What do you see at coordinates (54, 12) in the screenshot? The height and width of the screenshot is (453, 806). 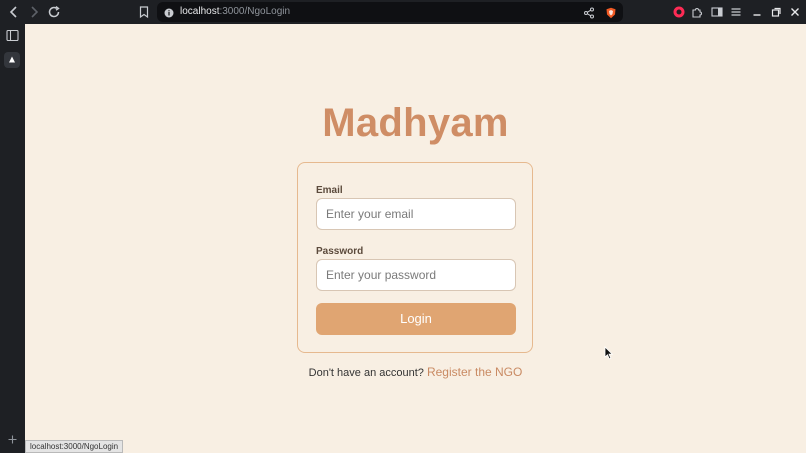 I see `reload-icon` at bounding box center [54, 12].